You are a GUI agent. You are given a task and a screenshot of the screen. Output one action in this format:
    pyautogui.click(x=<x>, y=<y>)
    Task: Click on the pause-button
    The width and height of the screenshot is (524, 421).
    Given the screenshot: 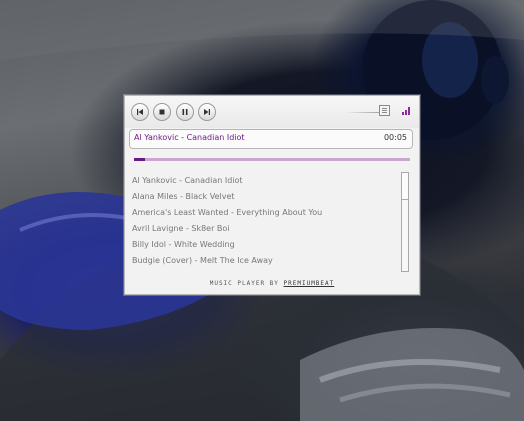 What is the action you would take?
    pyautogui.click(x=185, y=112)
    